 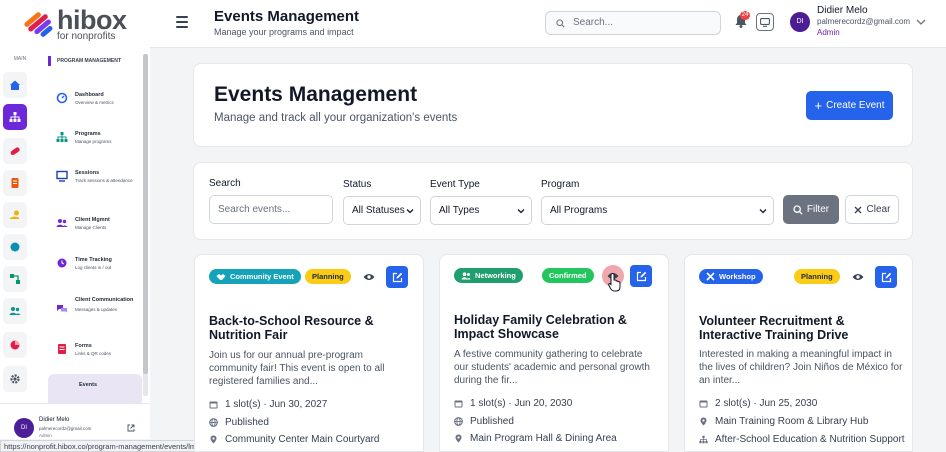 What do you see at coordinates (15, 183) in the screenshot?
I see `rail-grants` at bounding box center [15, 183].